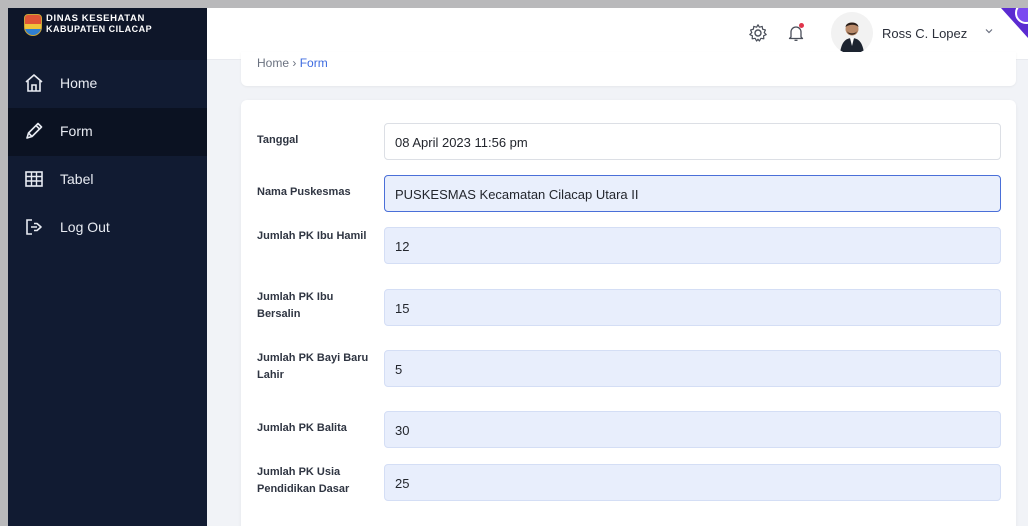 The width and height of the screenshot is (1028, 526). I want to click on user-name: Ross C. Lopez, so click(924, 33).